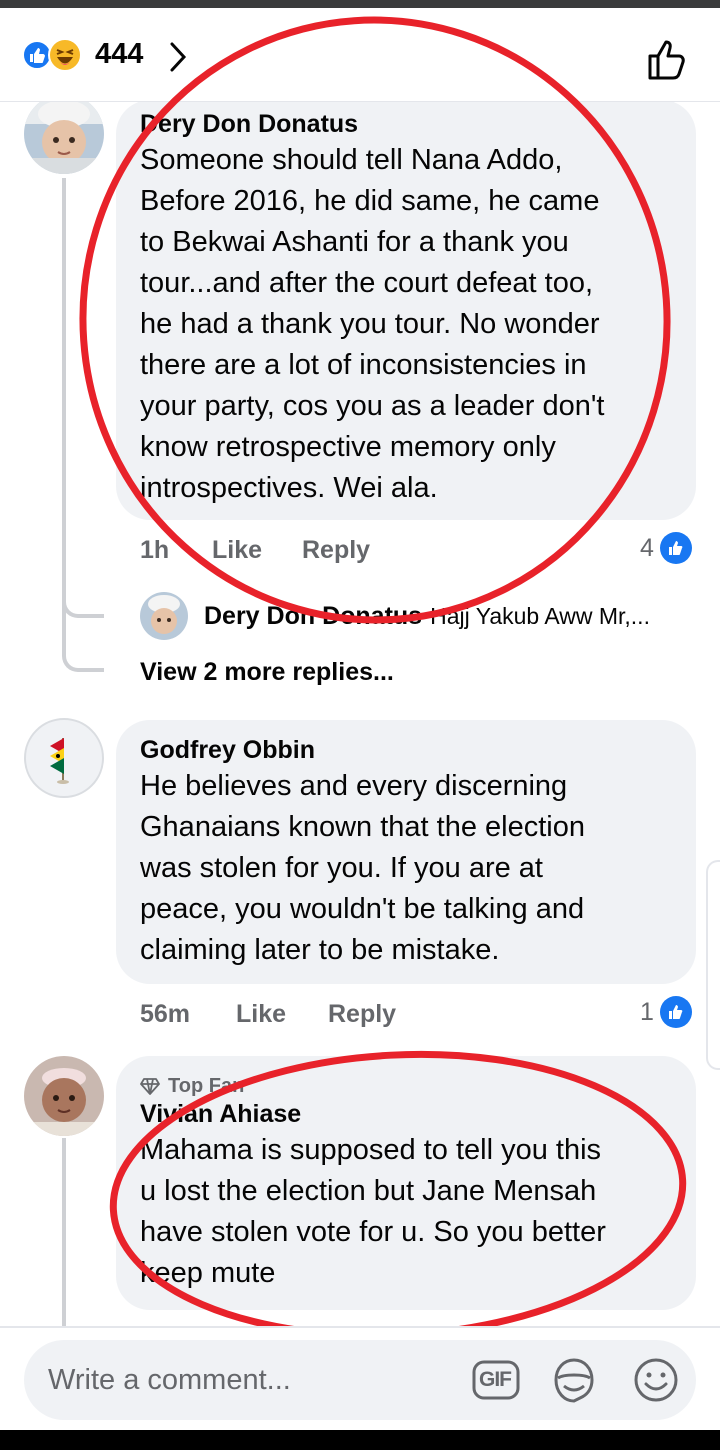 Image resolution: width=720 pixels, height=1450 pixels. I want to click on reactions-header: 444, so click(360, 55).